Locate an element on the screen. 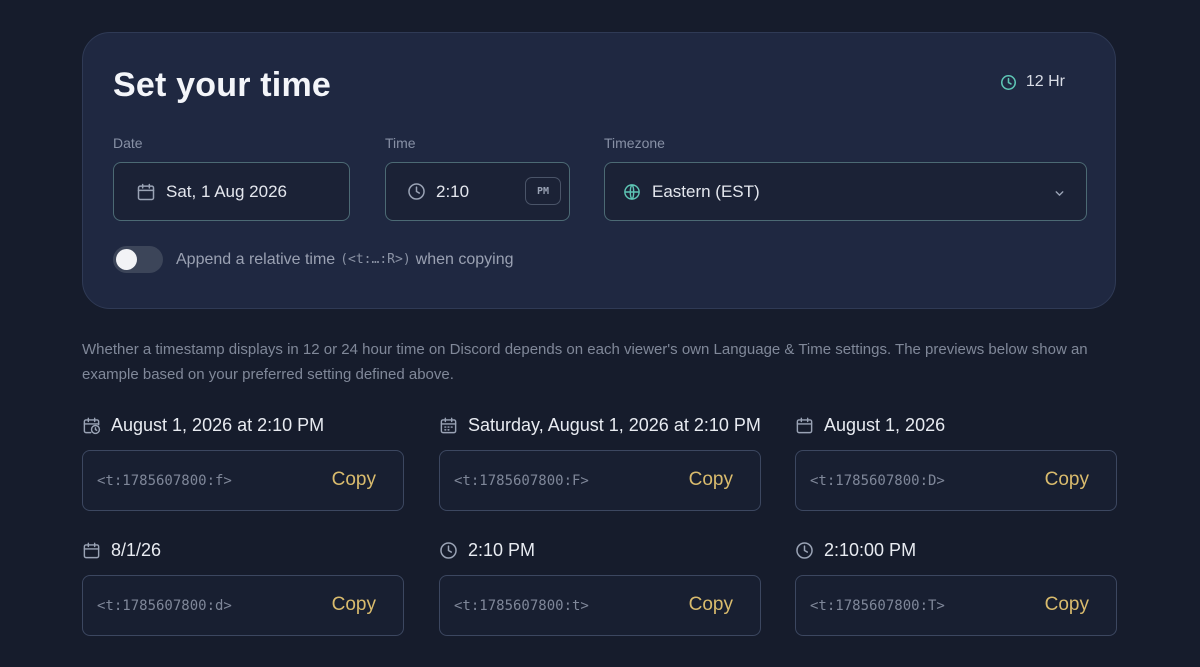 This screenshot has width=1200, height=667. format-label: 2:10:00 PM is located at coordinates (870, 549).